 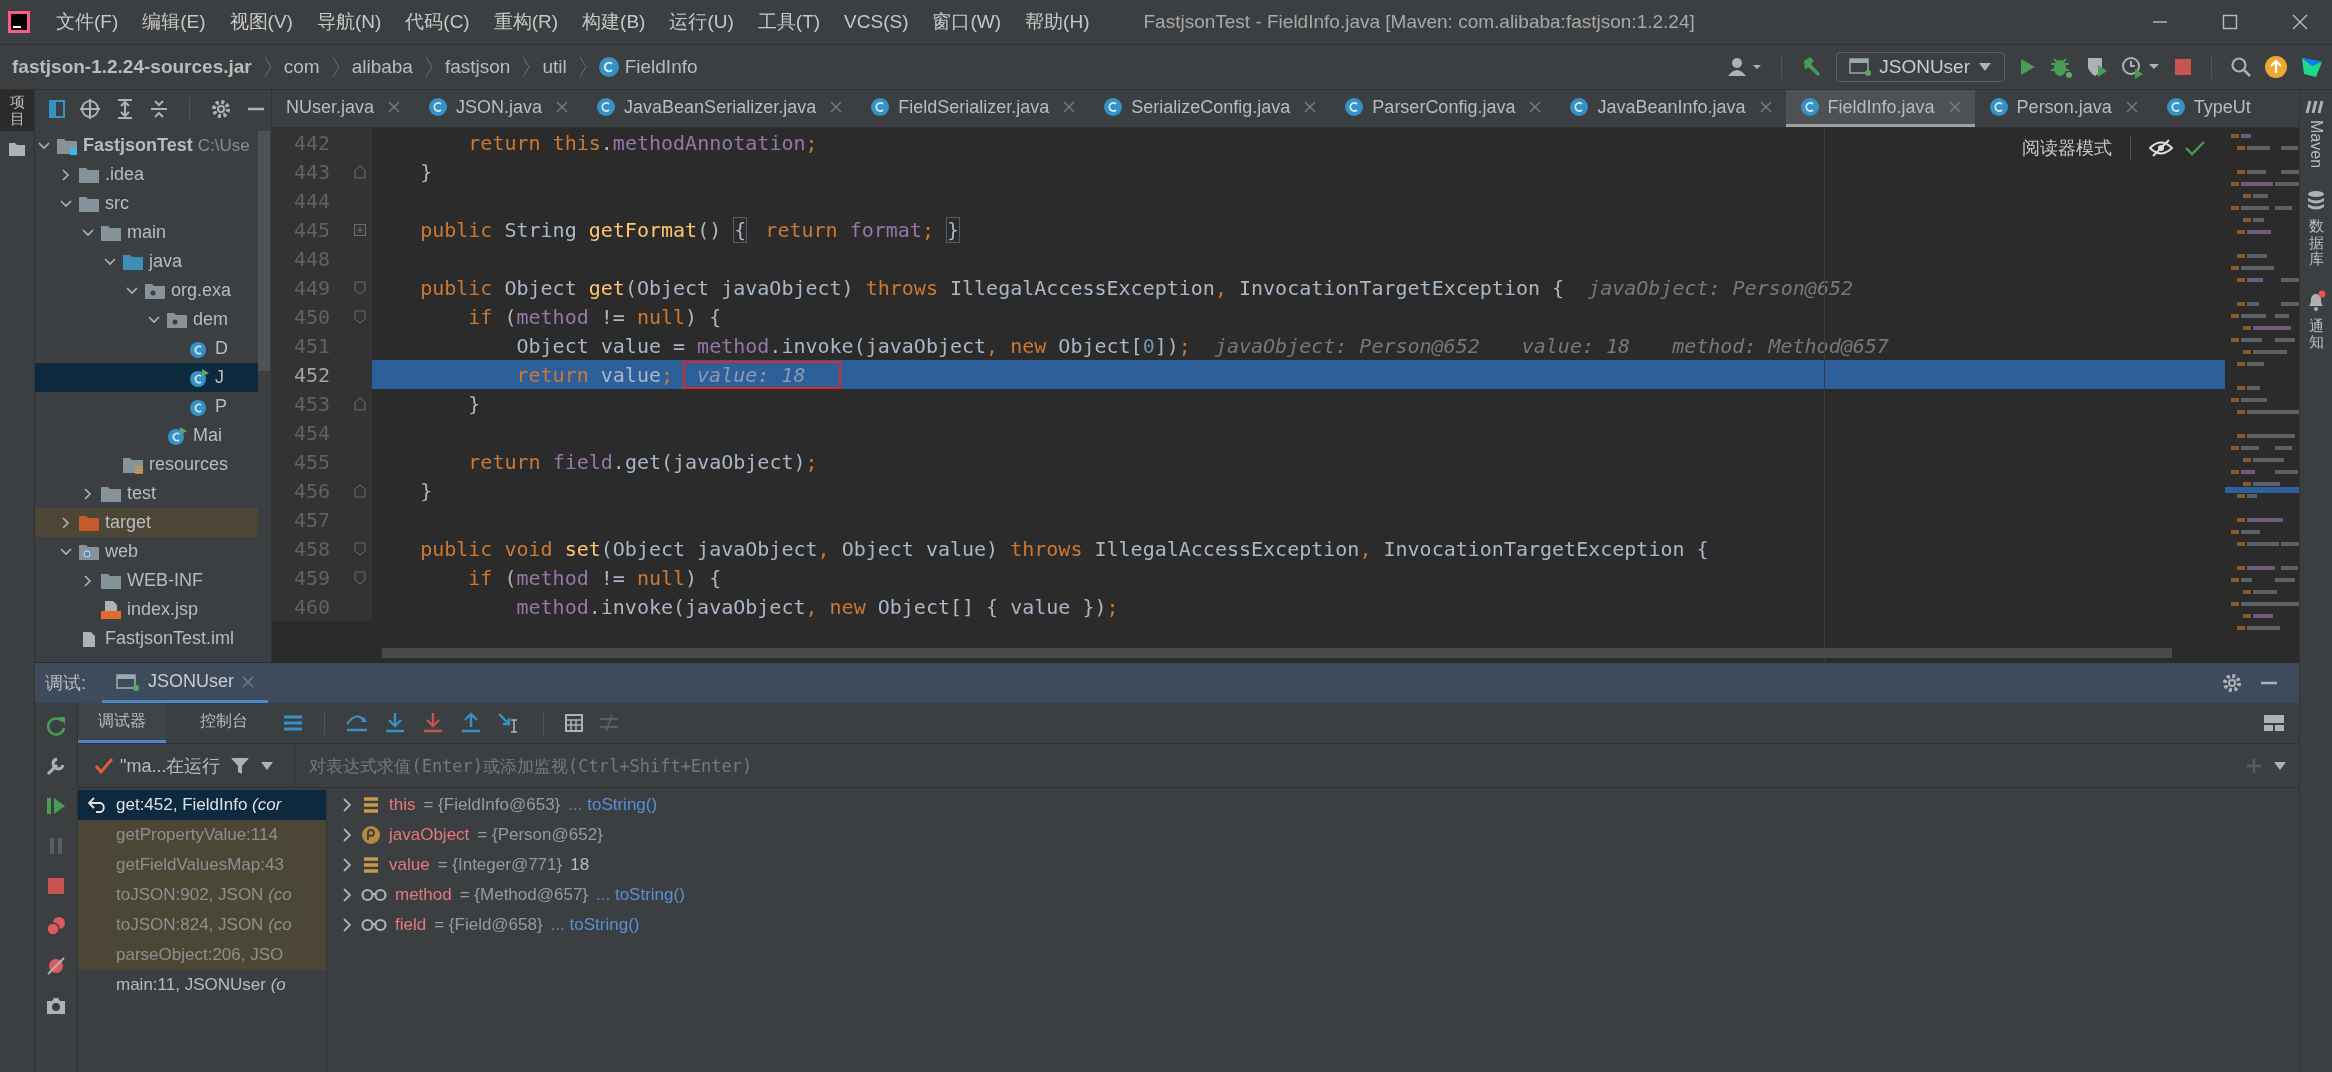 I want to click on menu-item: 导航(N), so click(x=349, y=22).